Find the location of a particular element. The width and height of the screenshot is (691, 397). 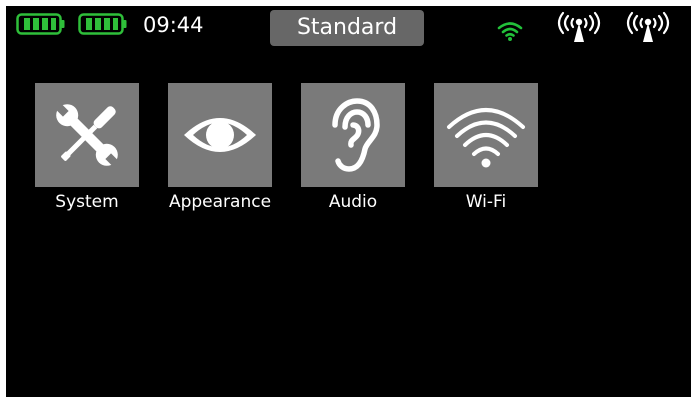

tile-label: System is located at coordinates (87, 202).